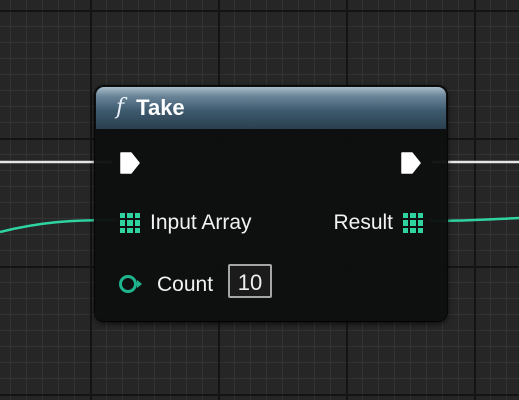 The height and width of the screenshot is (400, 519). Describe the element at coordinates (160, 107) in the screenshot. I see `node-title: Take` at that location.